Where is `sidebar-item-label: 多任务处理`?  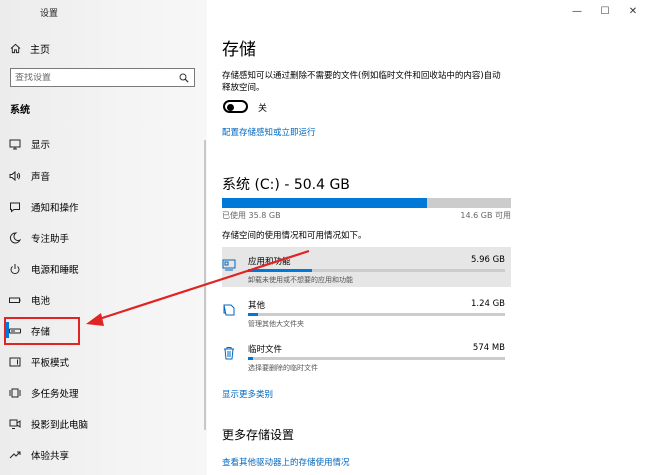 sidebar-item-label: 多任务处理 is located at coordinates (55, 394).